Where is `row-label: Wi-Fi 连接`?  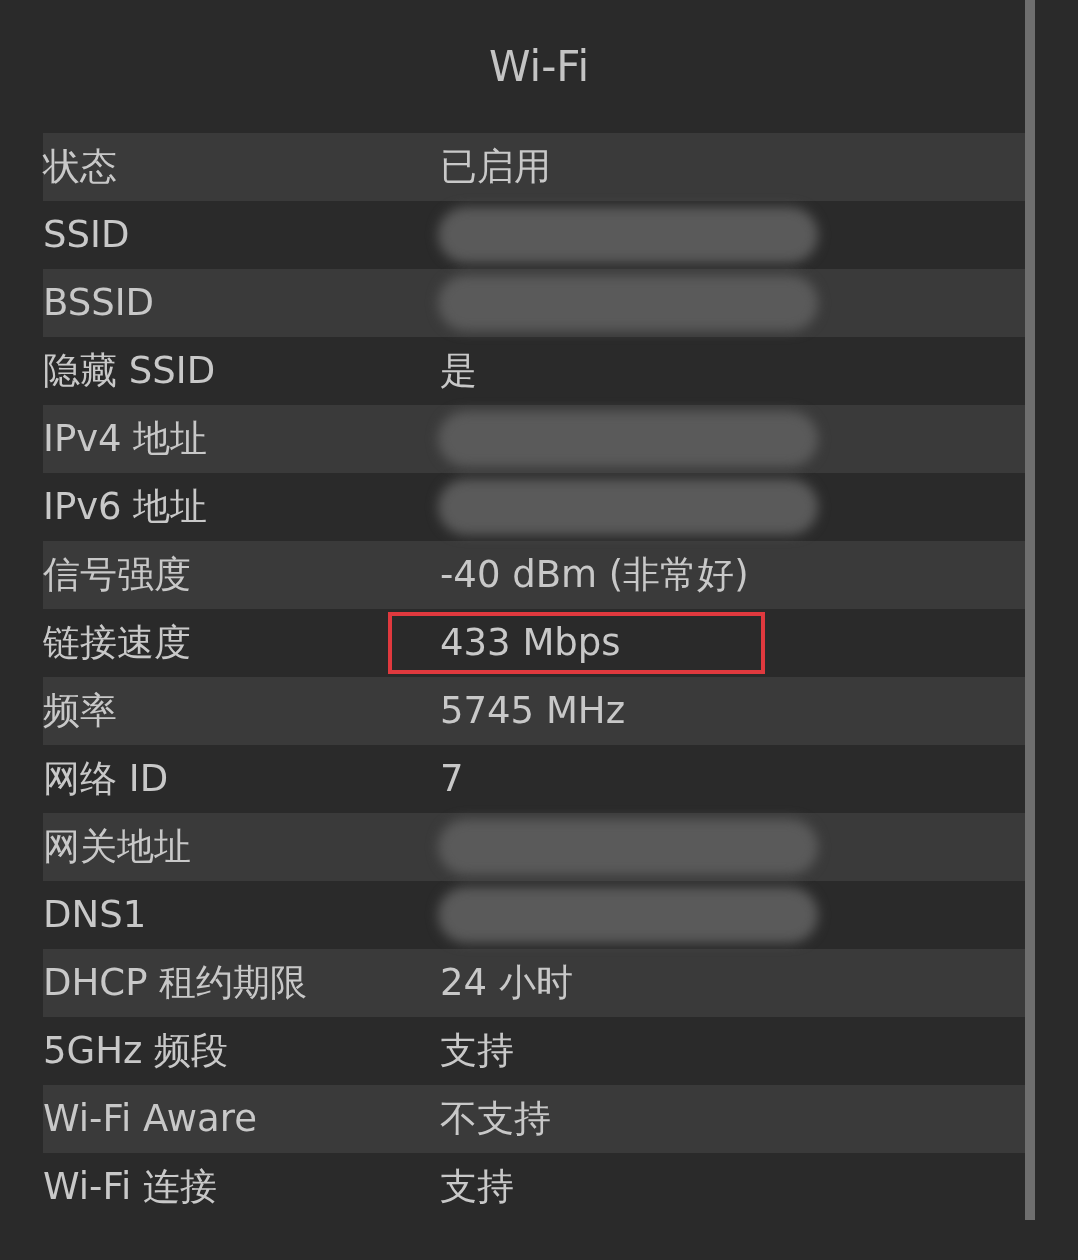 row-label: Wi-Fi 连接 is located at coordinates (131, 1187).